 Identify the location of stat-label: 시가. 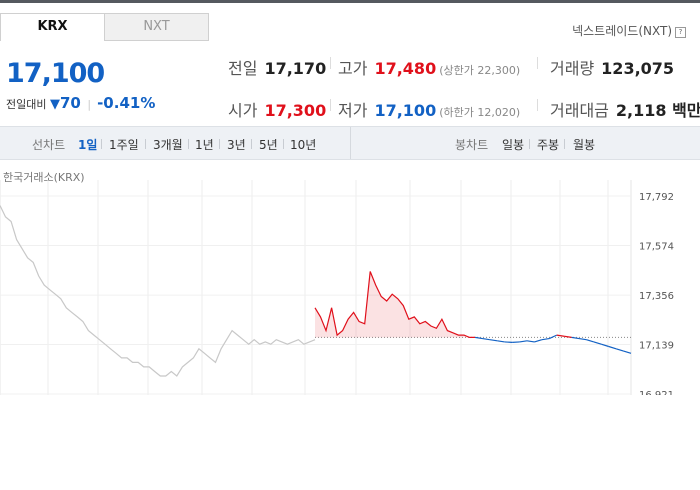
(243, 110).